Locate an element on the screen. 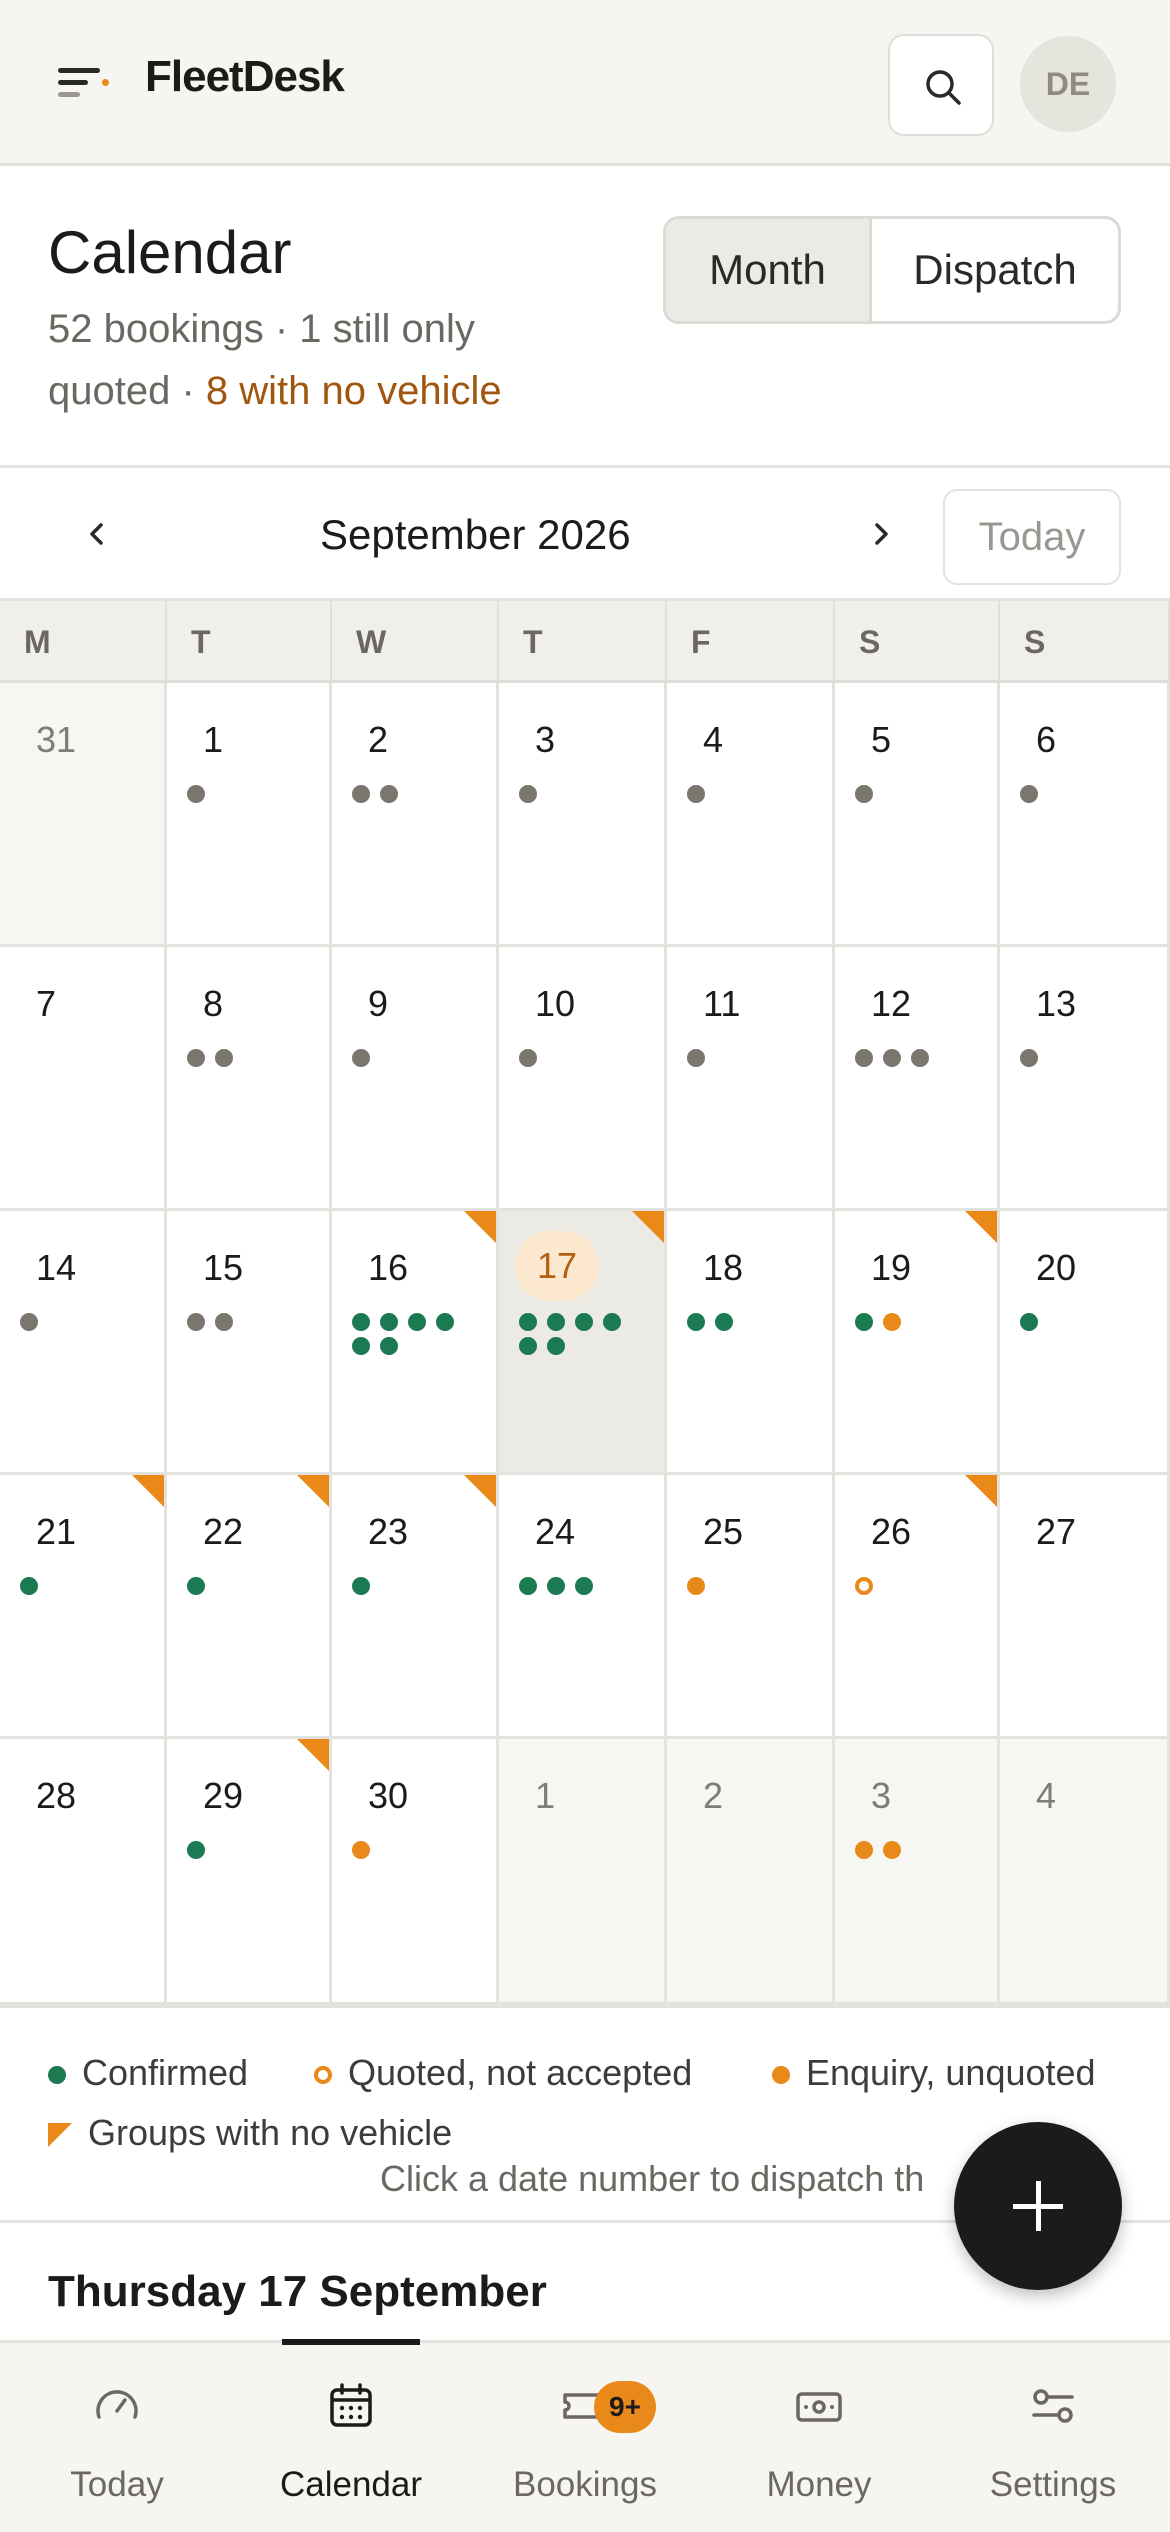  date-number: 14 is located at coordinates (56, 1268).